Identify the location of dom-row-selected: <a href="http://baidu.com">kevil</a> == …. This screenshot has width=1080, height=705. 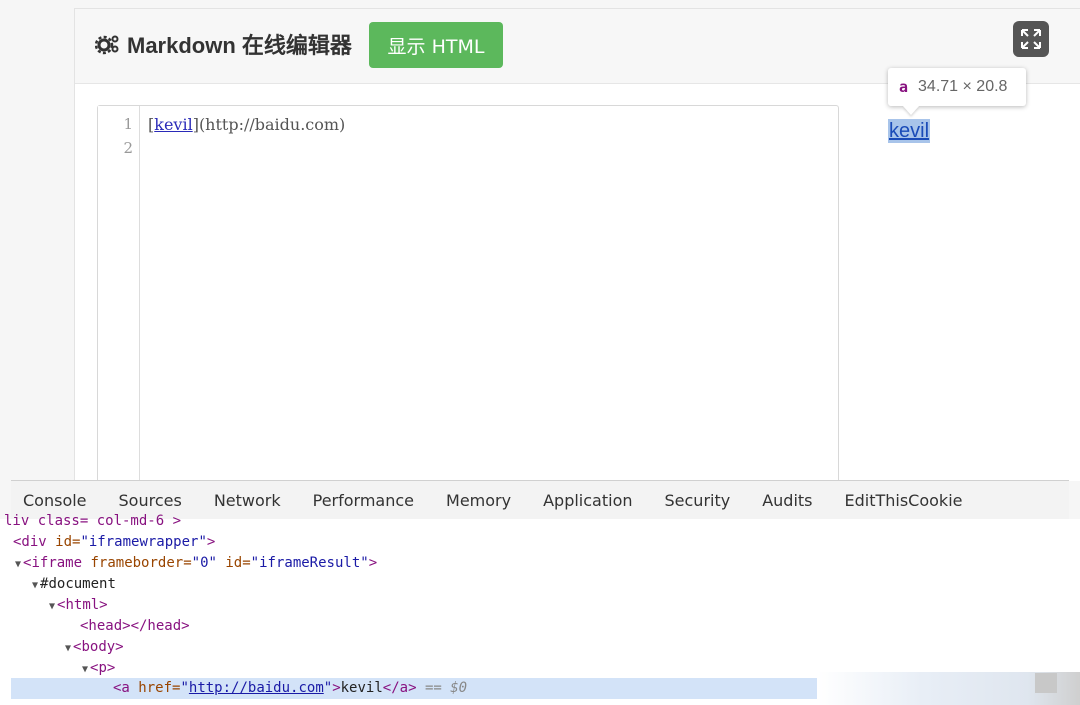
(290, 688).